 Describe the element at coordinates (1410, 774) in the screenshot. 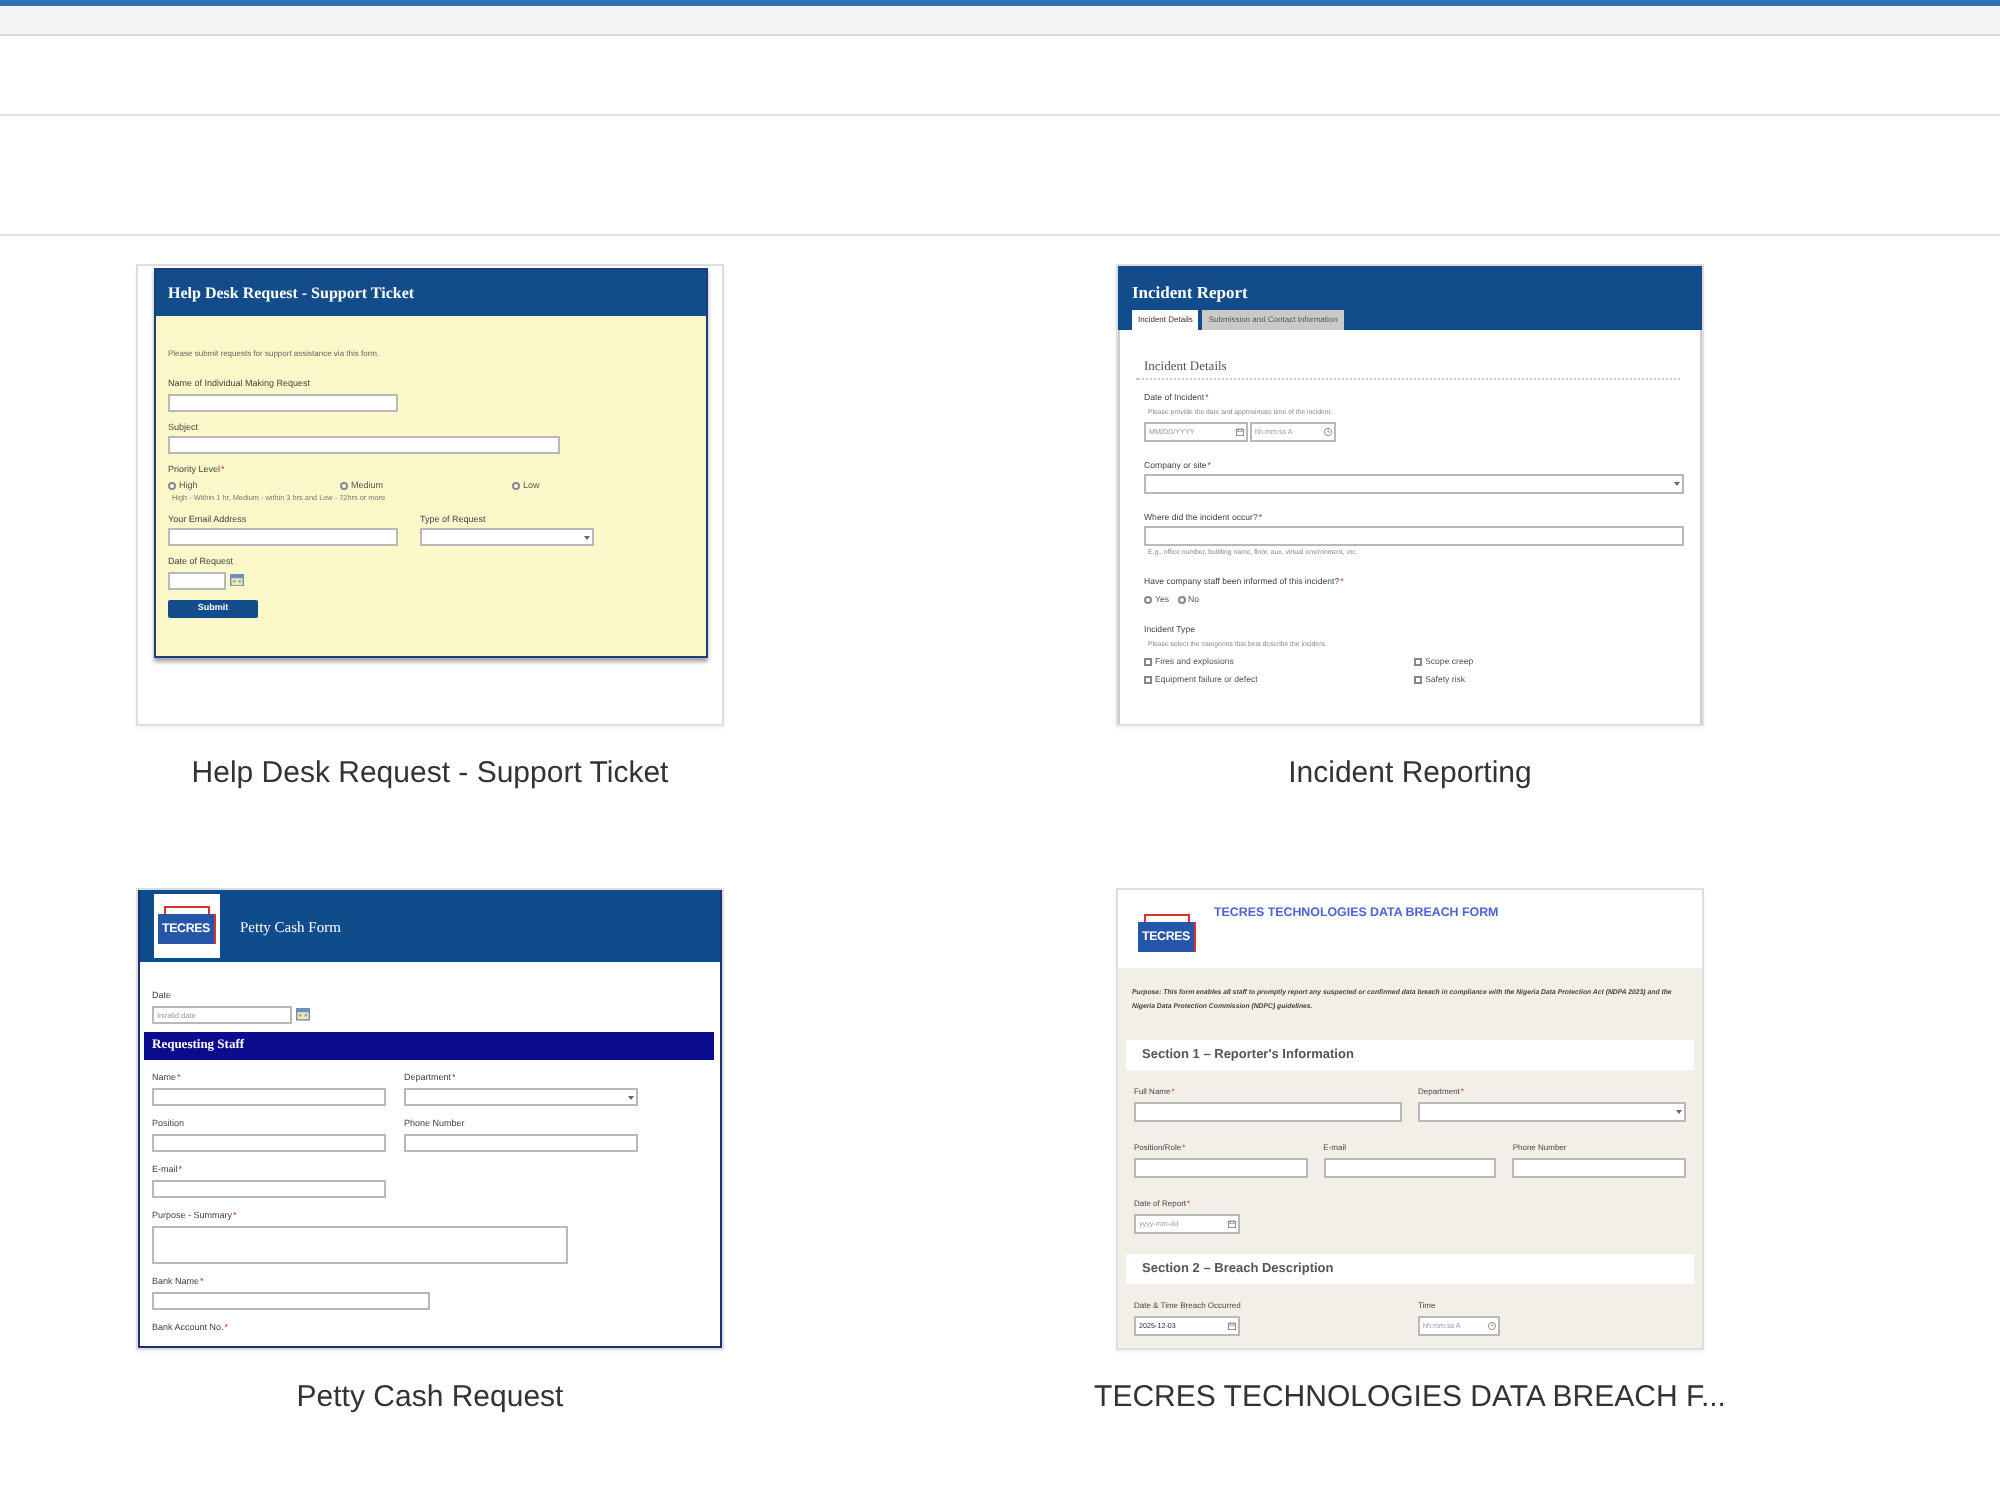

I see `template-title: Incident Reporting` at that location.